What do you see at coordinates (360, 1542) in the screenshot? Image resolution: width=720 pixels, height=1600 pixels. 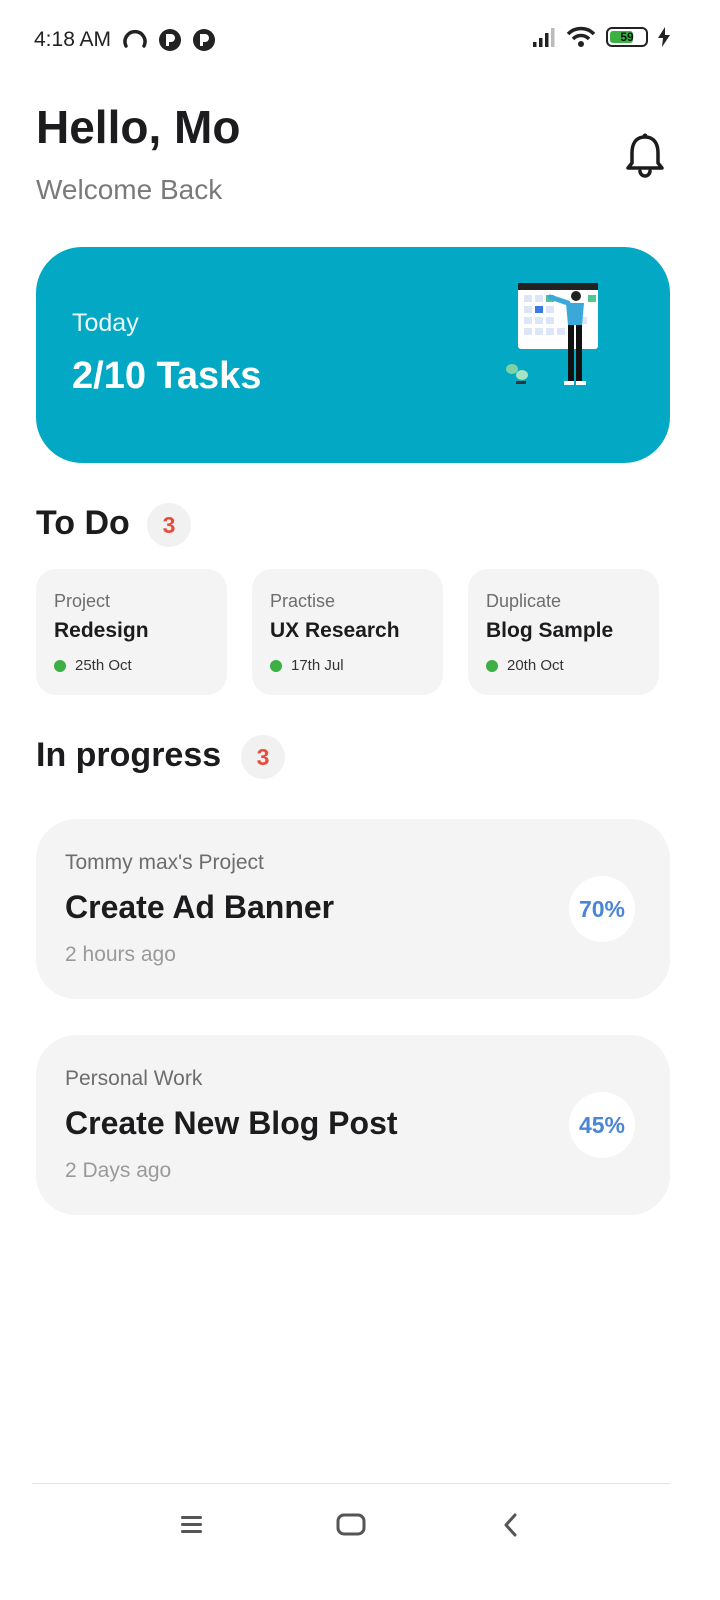 I see `system-nav-bar` at bounding box center [360, 1542].